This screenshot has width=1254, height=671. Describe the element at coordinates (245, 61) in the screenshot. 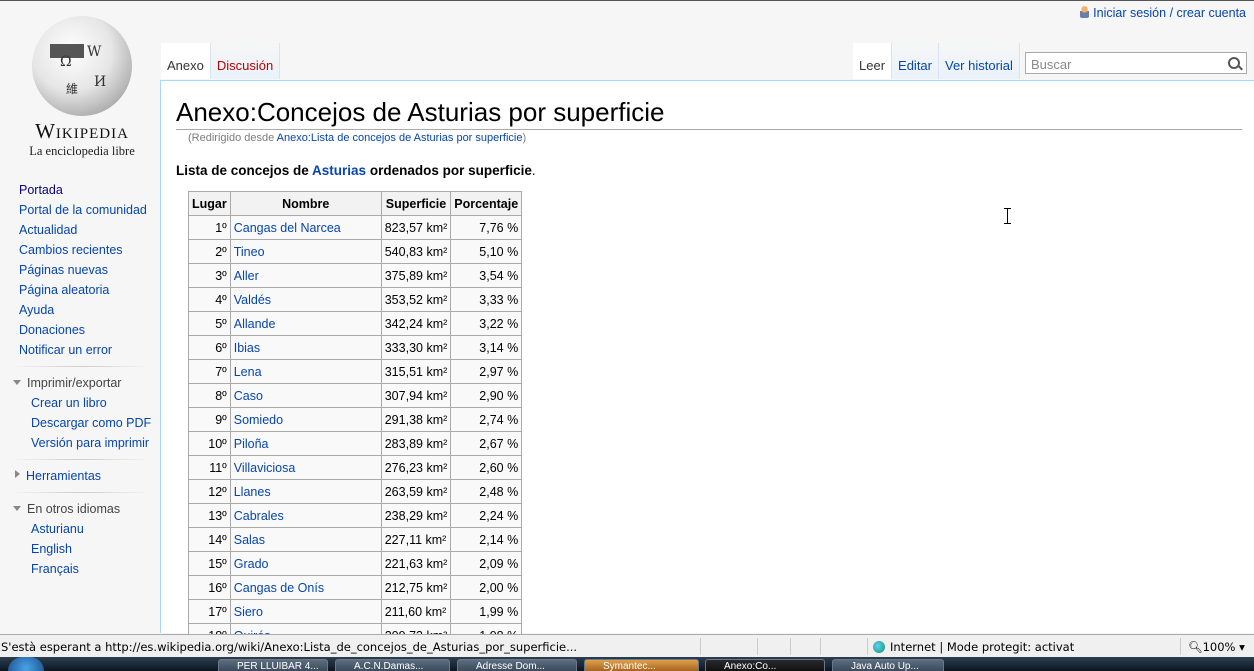

I see `tab-discusion: Discusión` at that location.